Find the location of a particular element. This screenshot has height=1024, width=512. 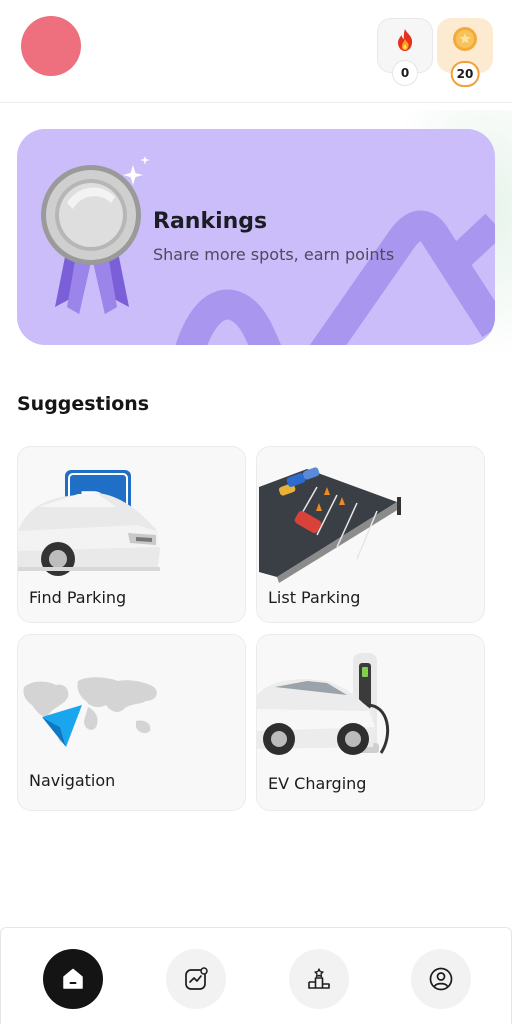

suggestion-card-list-parking: List Parking is located at coordinates (370, 534).